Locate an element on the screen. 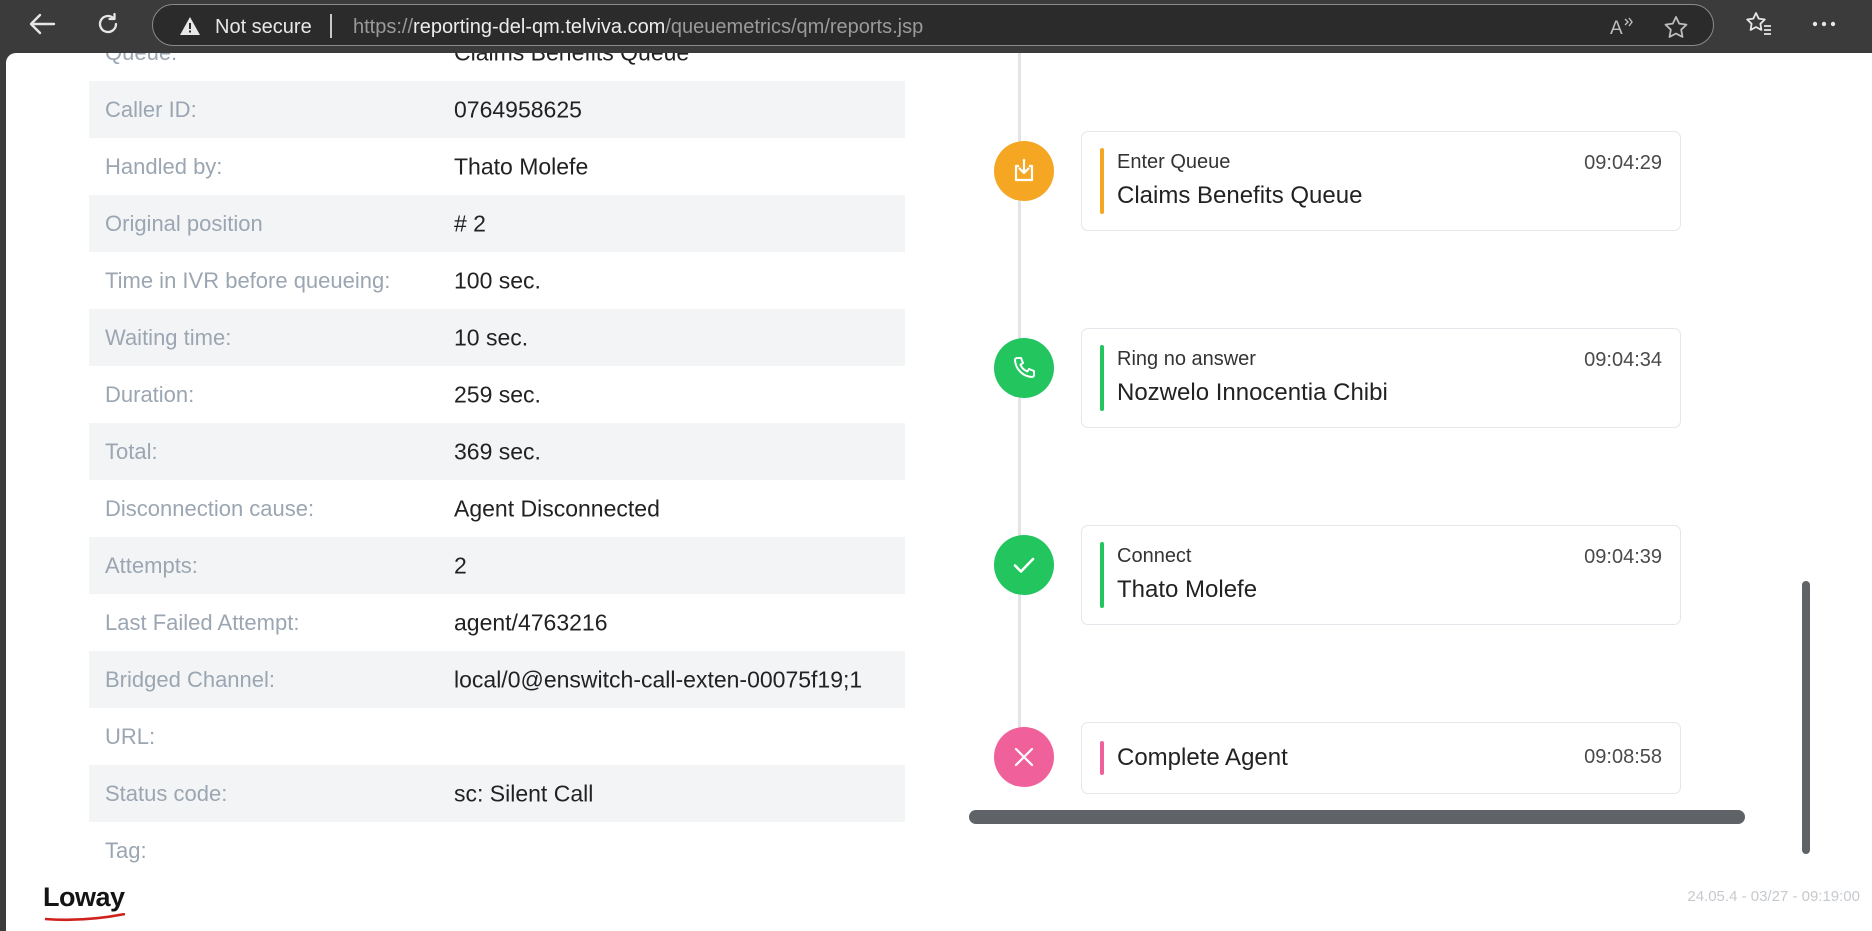 The height and width of the screenshot is (931, 1872). favorite-star-icon is located at coordinates (1676, 27).